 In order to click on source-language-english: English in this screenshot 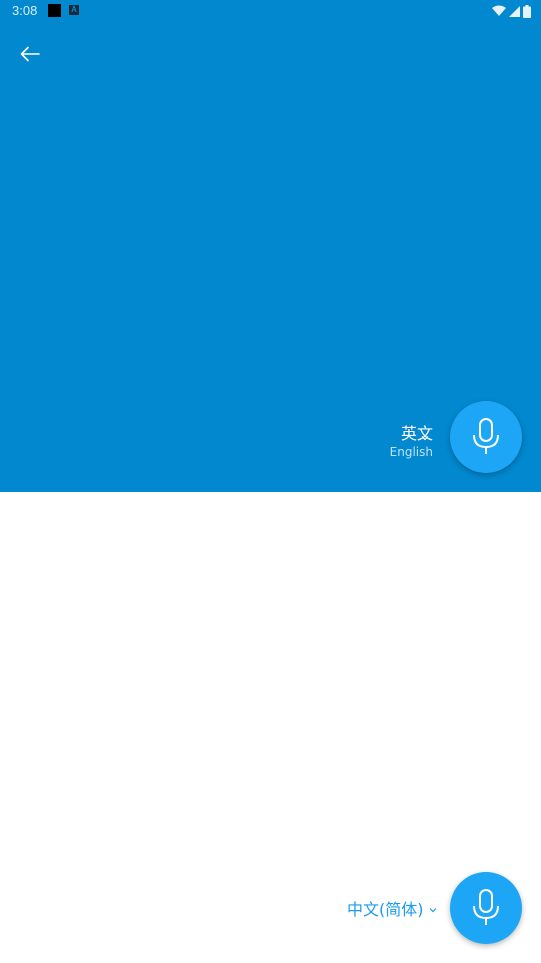, I will do `click(411, 452)`.